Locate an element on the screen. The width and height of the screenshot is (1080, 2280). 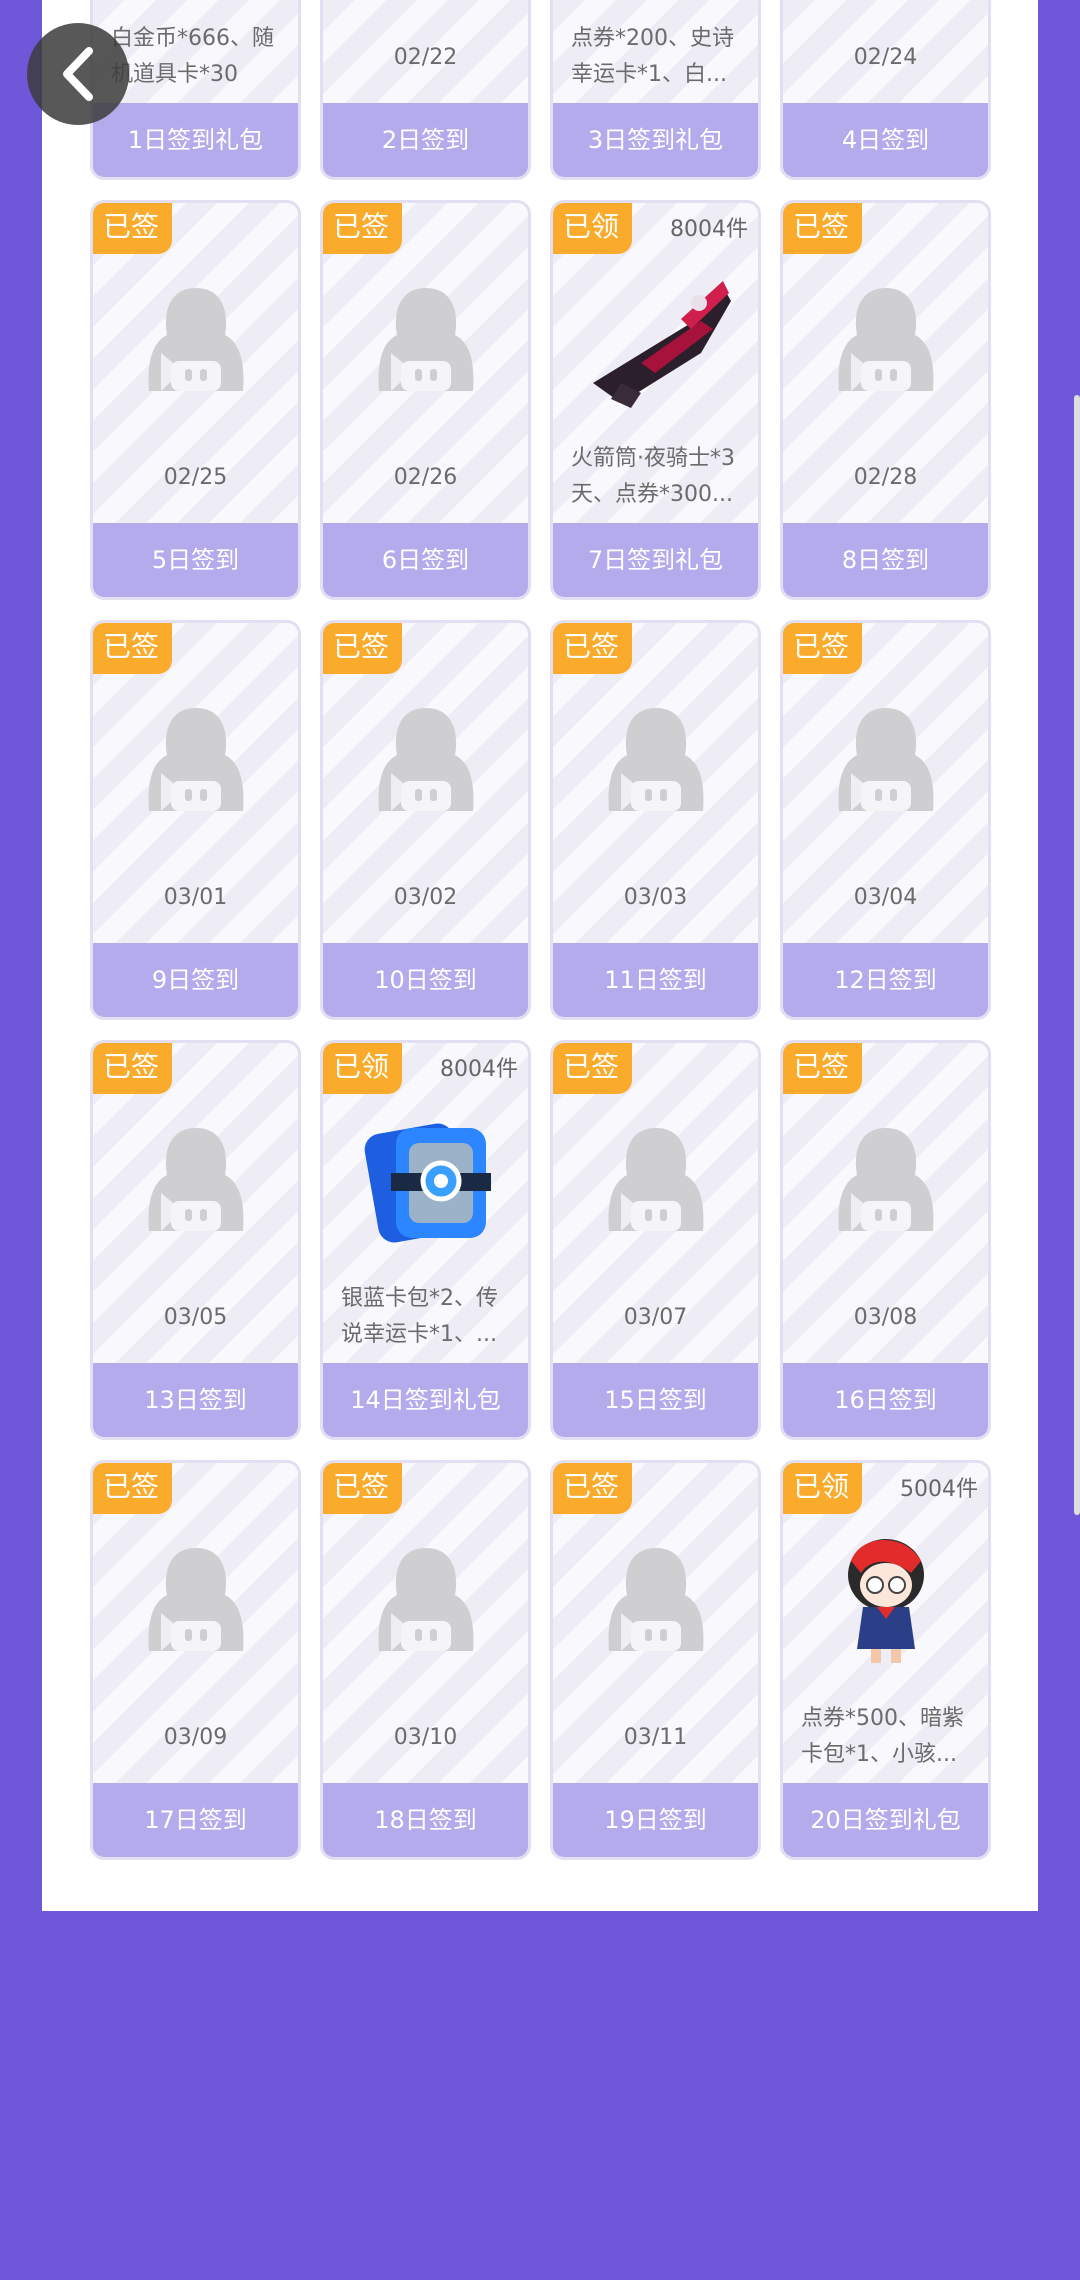
checkin-button: 3日签到礼包 is located at coordinates (655, 140).